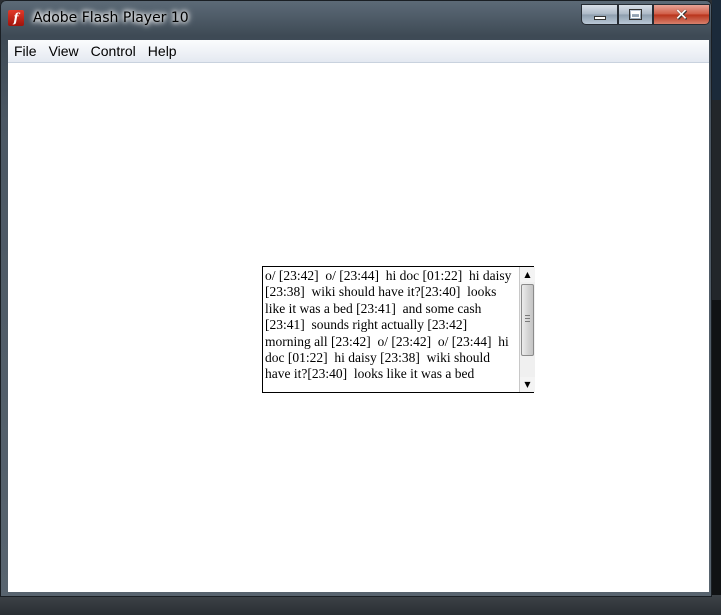 The width and height of the screenshot is (721, 615). I want to click on menu-view: View, so click(64, 51).